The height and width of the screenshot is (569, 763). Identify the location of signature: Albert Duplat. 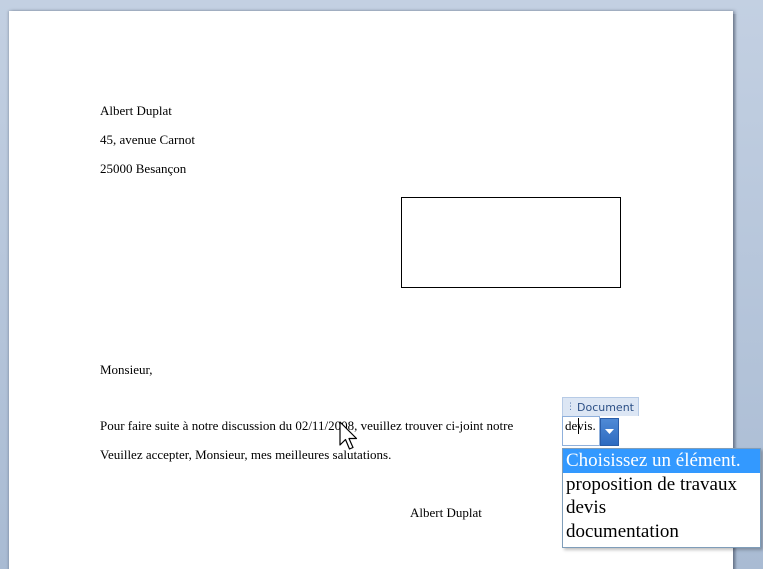
(446, 512).